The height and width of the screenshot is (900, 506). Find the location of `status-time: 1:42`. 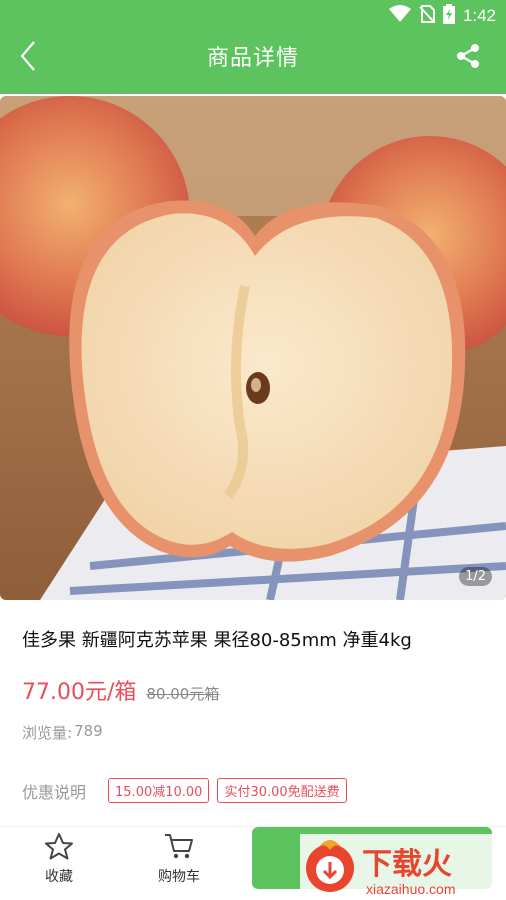

status-time: 1:42 is located at coordinates (479, 15).